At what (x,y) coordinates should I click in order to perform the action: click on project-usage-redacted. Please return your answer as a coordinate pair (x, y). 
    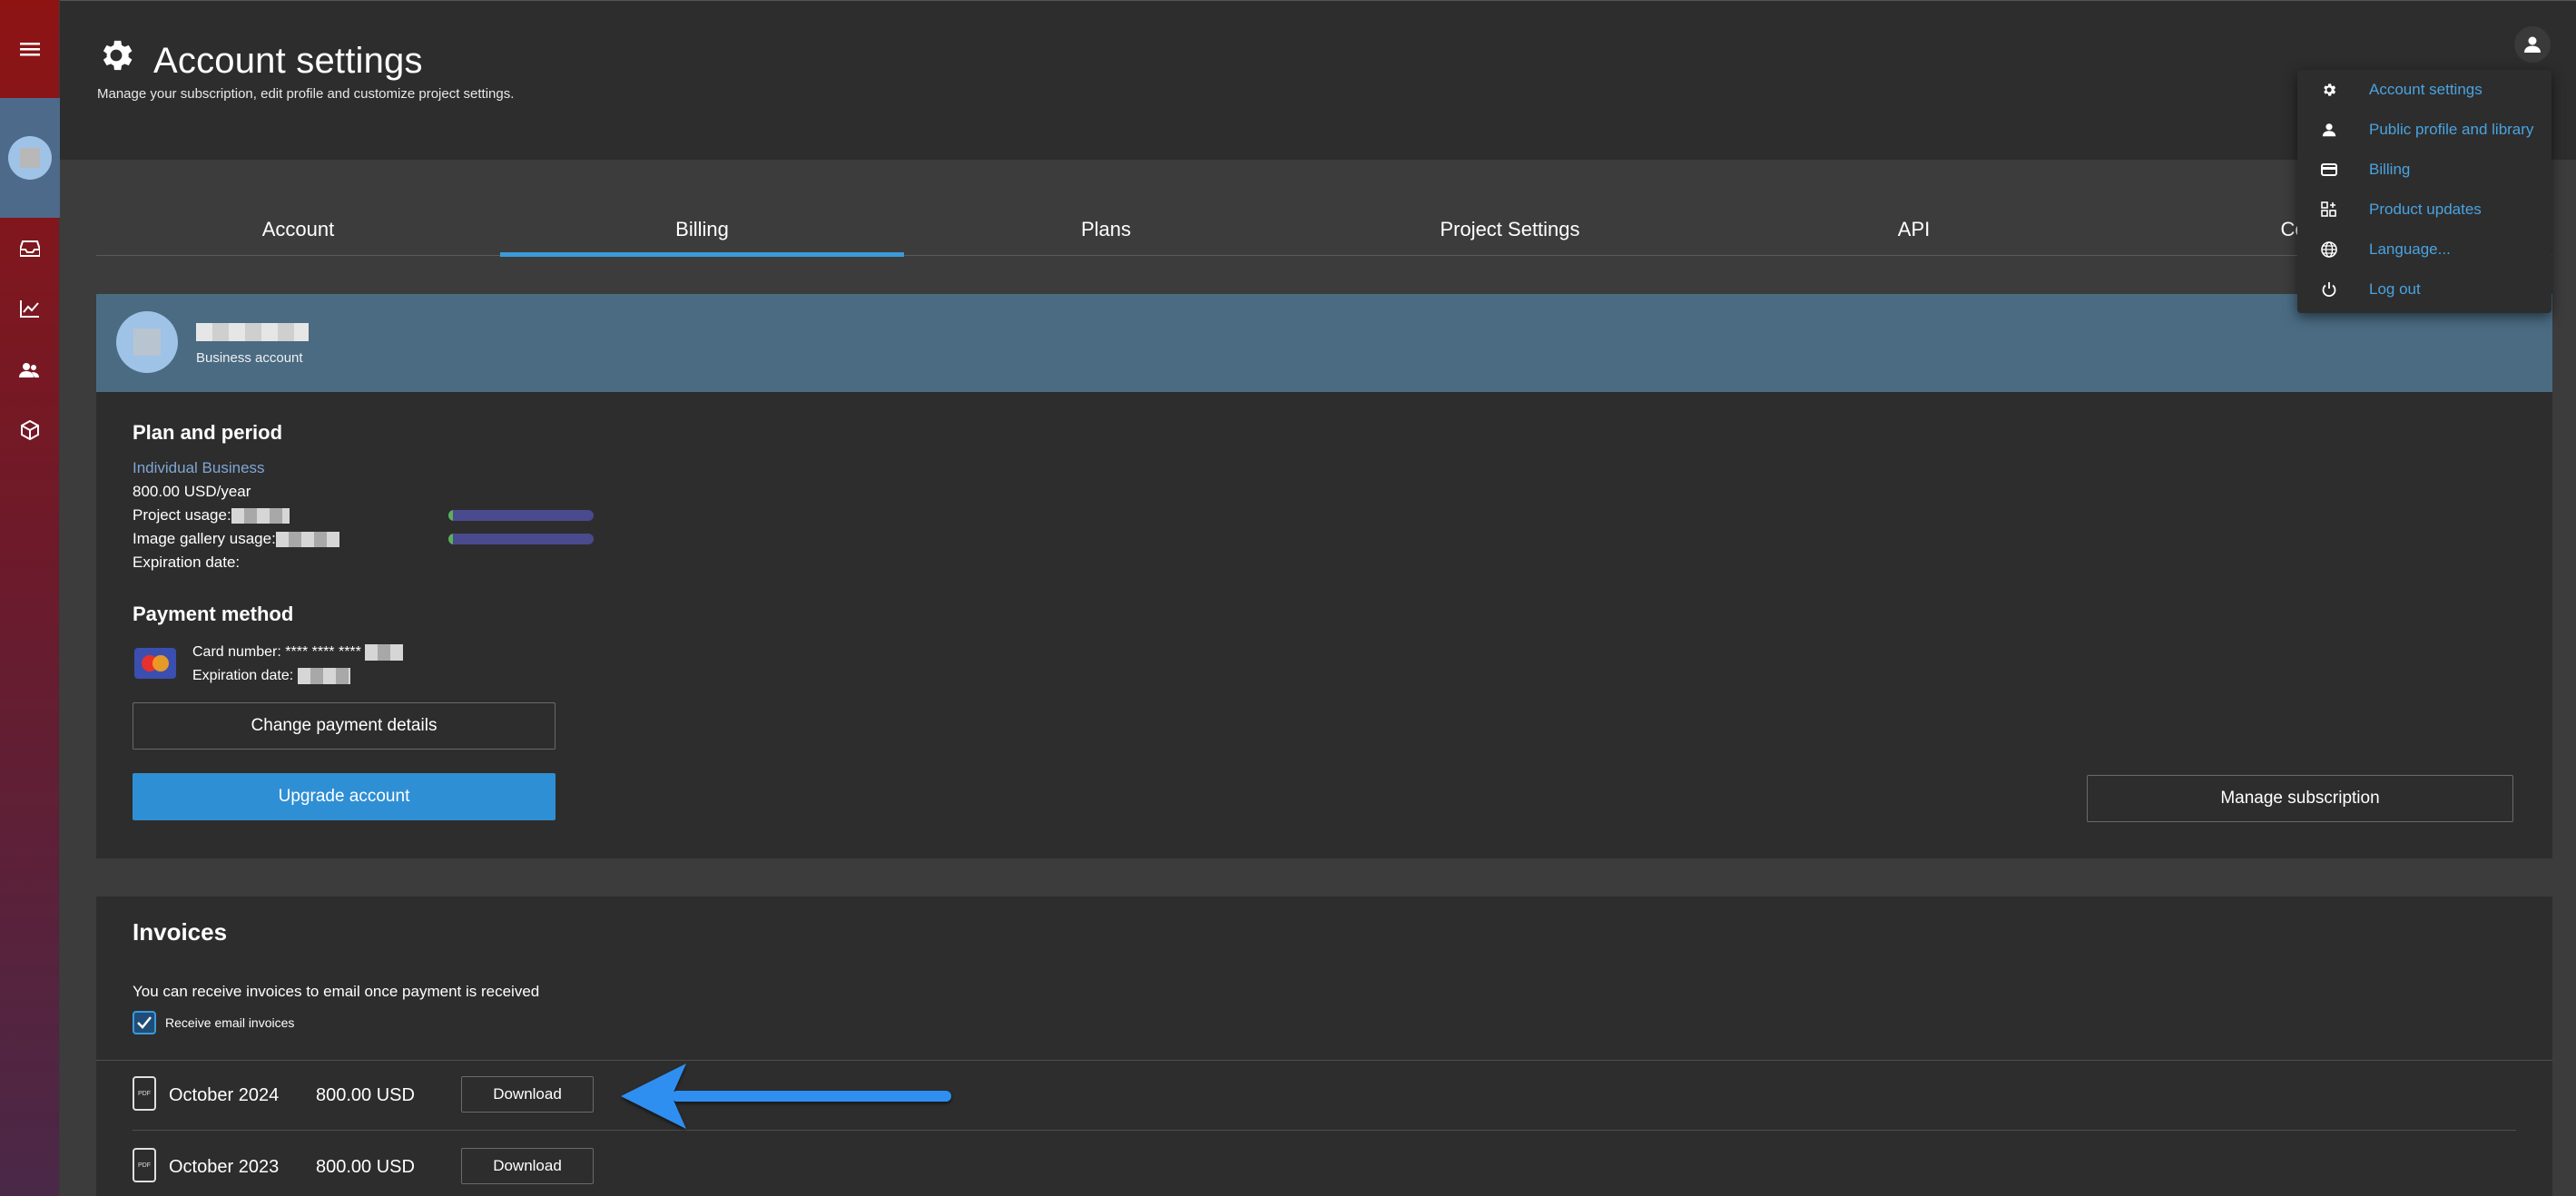
    Looking at the image, I should click on (260, 516).